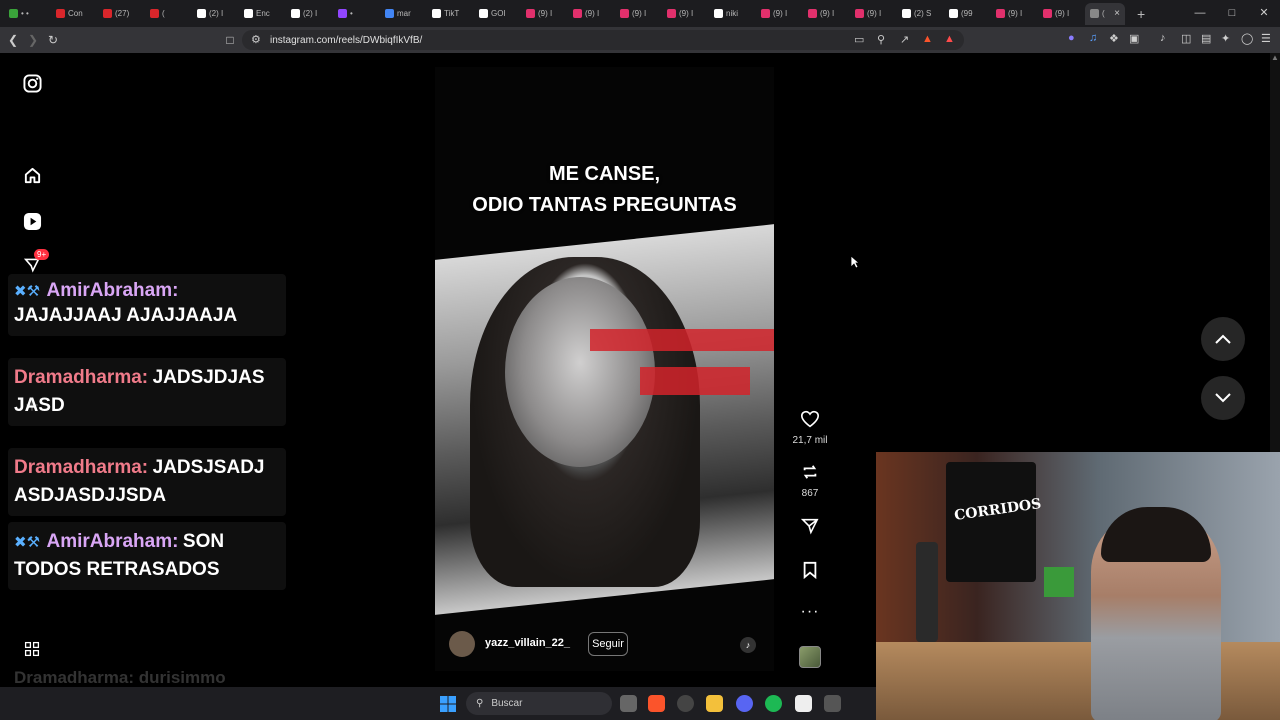 This screenshot has width=1280, height=720. Describe the element at coordinates (262, 14) in the screenshot. I see `browser-tab: Enc` at that location.